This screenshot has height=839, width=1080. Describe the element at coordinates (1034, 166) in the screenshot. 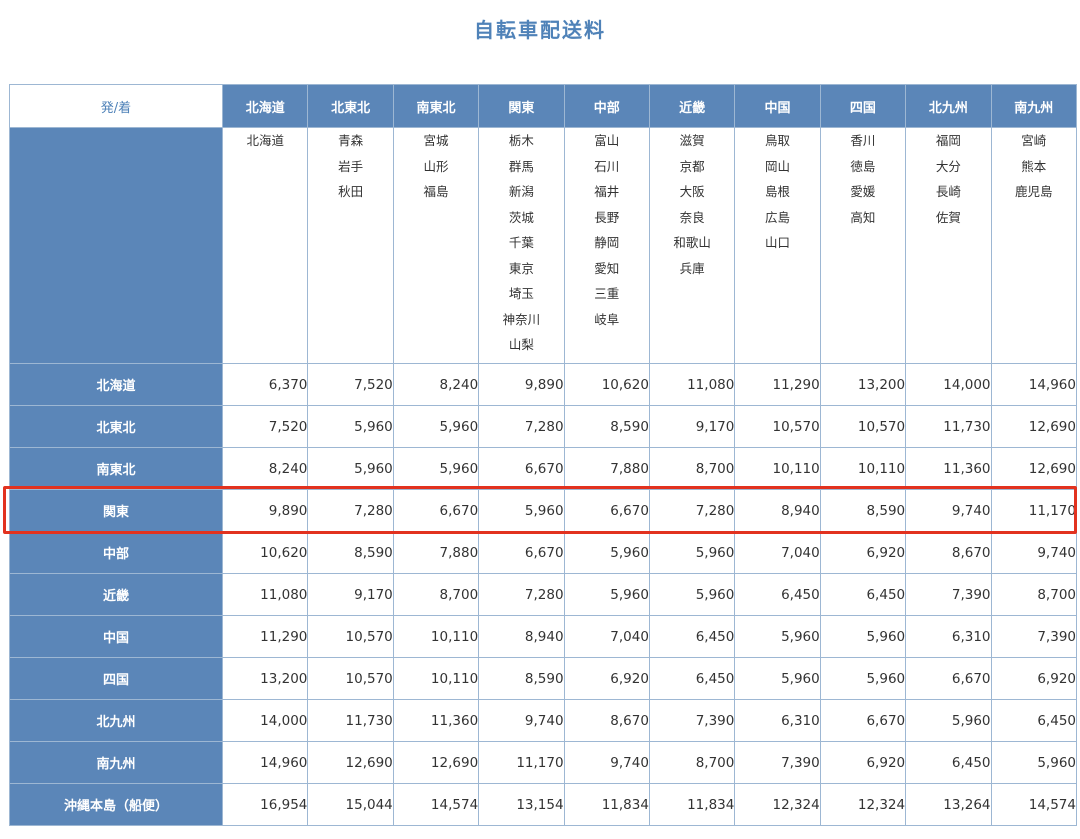

I see `prefecture-name: 熊本` at that location.